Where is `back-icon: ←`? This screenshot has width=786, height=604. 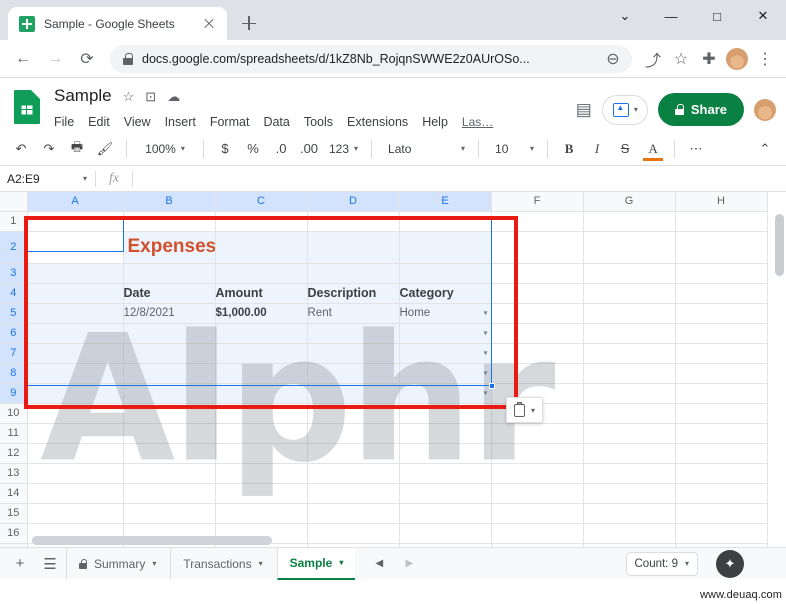 back-icon: ← is located at coordinates (23, 59).